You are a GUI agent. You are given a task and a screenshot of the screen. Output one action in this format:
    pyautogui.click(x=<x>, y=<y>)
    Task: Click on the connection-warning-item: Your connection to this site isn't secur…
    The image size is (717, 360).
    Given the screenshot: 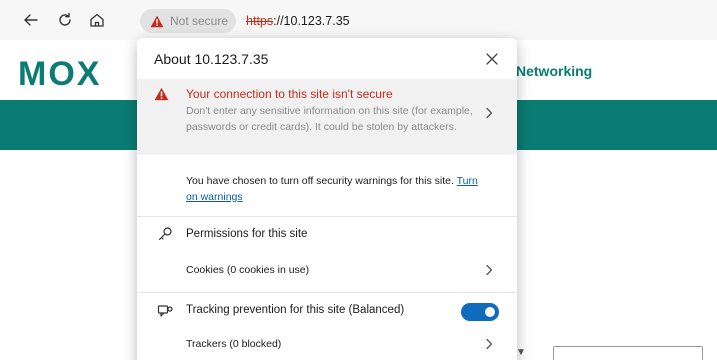 What is the action you would take?
    pyautogui.click(x=327, y=117)
    